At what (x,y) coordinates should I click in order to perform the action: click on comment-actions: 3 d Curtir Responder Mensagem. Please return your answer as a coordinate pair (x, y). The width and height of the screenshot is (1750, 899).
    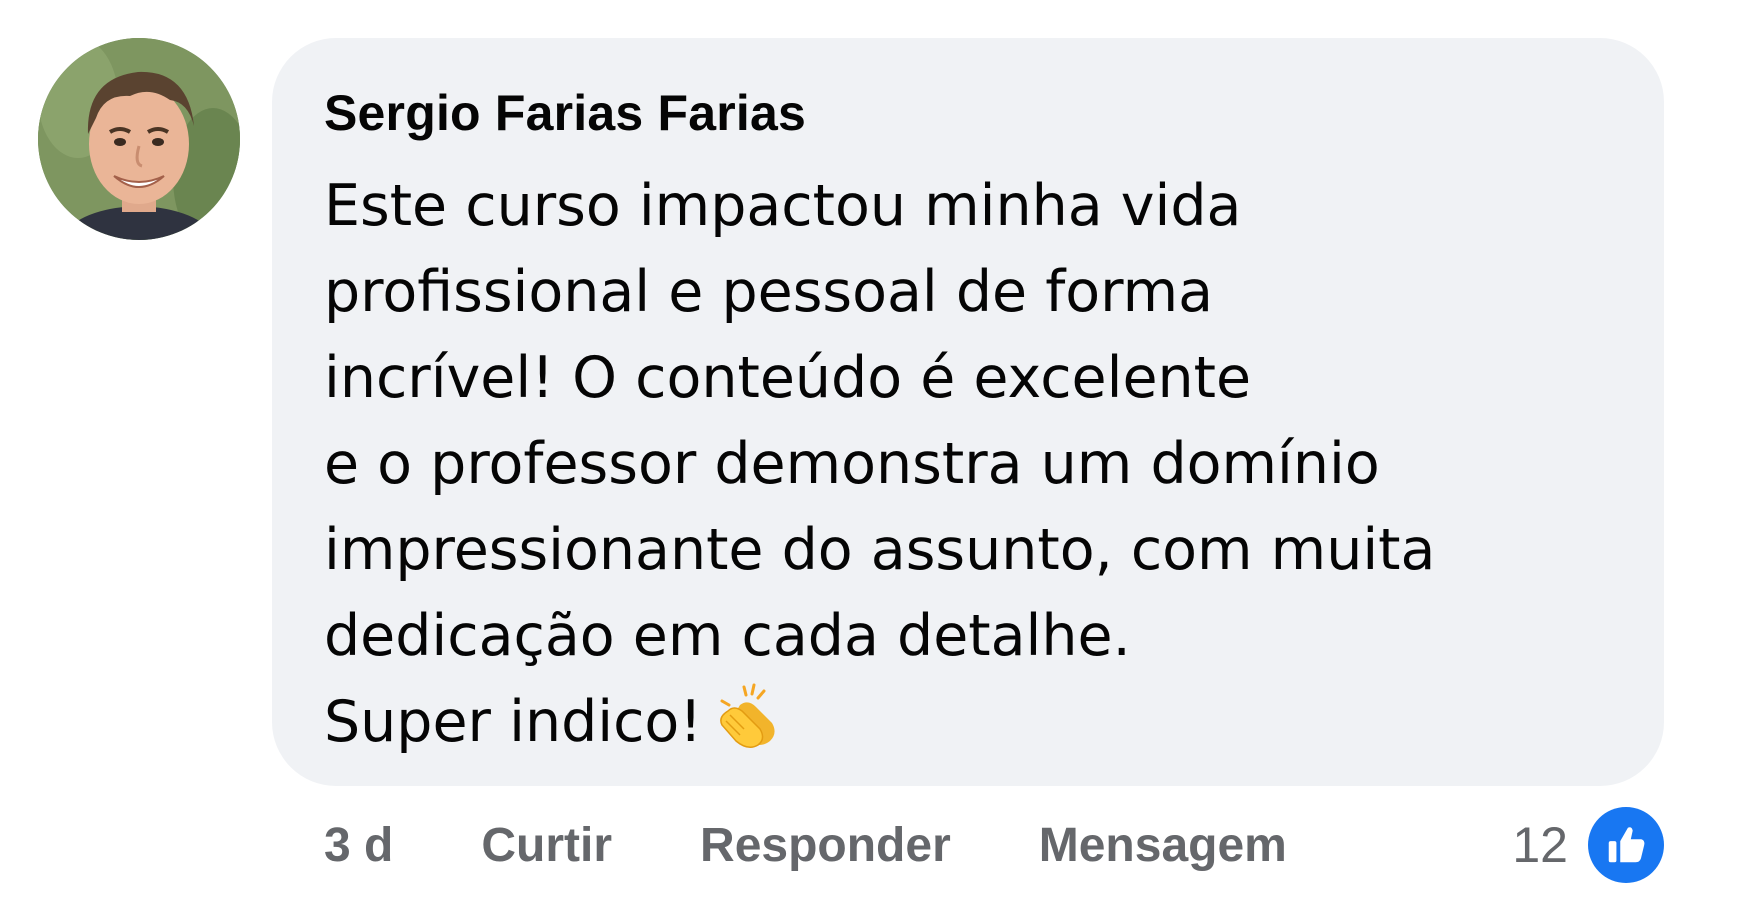
    Looking at the image, I should click on (805, 845).